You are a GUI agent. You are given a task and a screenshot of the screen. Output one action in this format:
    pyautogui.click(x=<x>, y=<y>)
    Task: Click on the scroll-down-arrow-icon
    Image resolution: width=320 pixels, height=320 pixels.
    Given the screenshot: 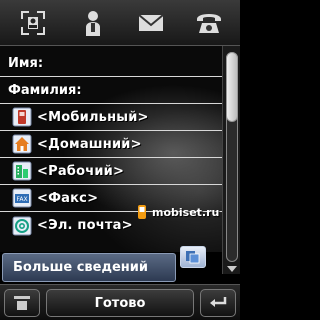 What is the action you would take?
    pyautogui.click(x=232, y=269)
    